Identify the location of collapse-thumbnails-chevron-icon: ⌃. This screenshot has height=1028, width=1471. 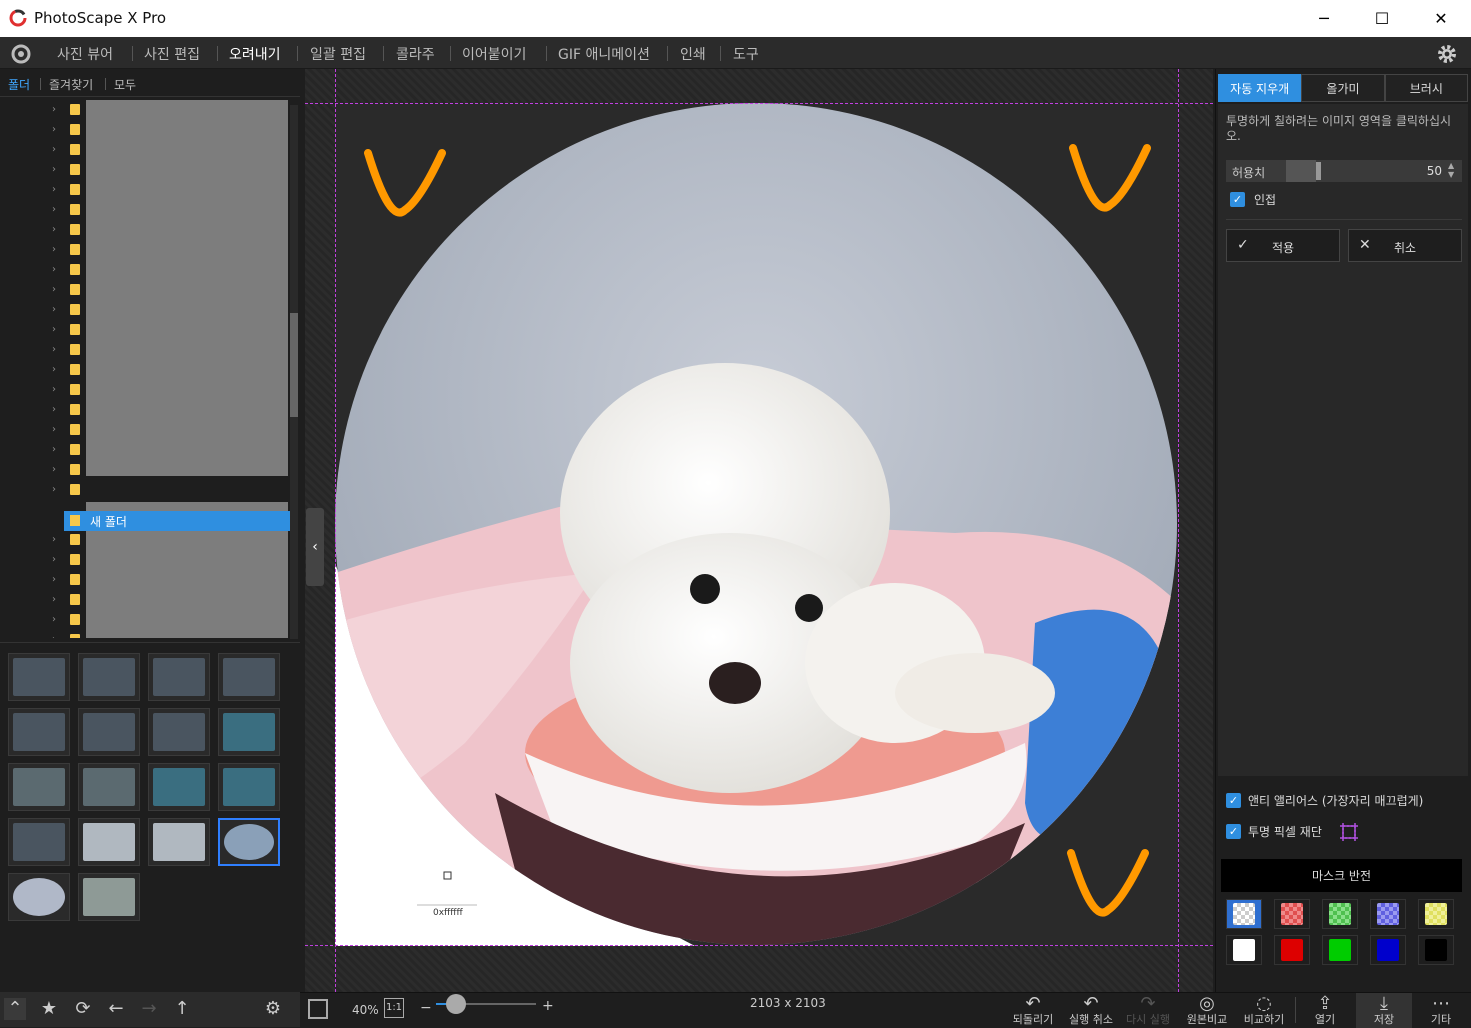
(15, 1009).